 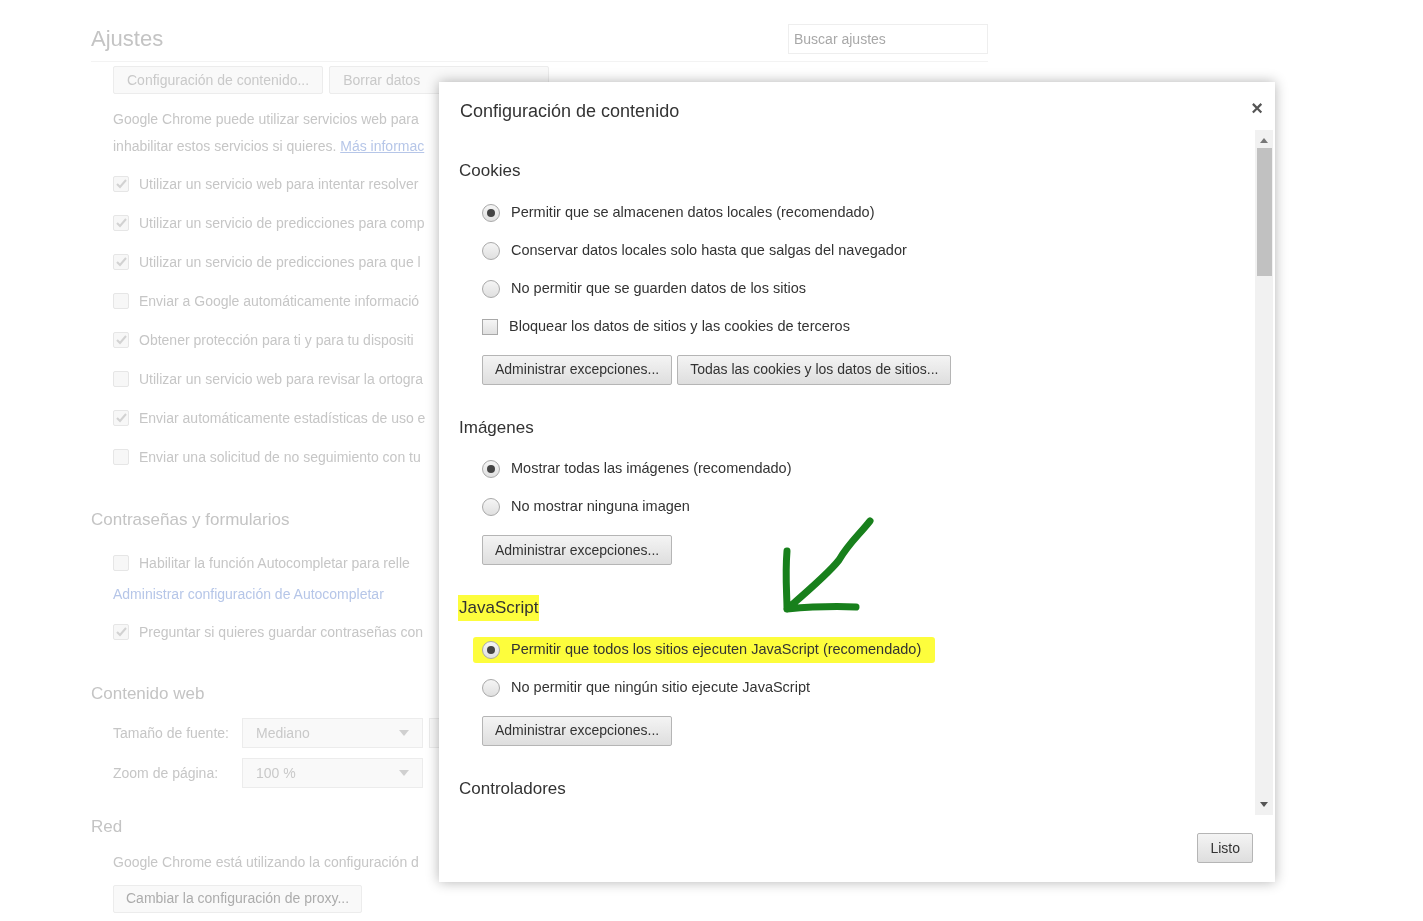 What do you see at coordinates (658, 288) in the screenshot?
I see `option-label: No permitir que se guarden datos de los sitios` at bounding box center [658, 288].